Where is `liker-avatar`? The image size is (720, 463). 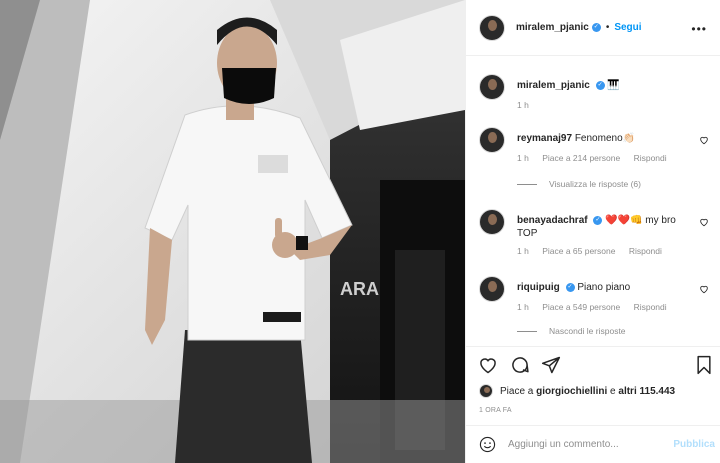 liker-avatar is located at coordinates (486, 391).